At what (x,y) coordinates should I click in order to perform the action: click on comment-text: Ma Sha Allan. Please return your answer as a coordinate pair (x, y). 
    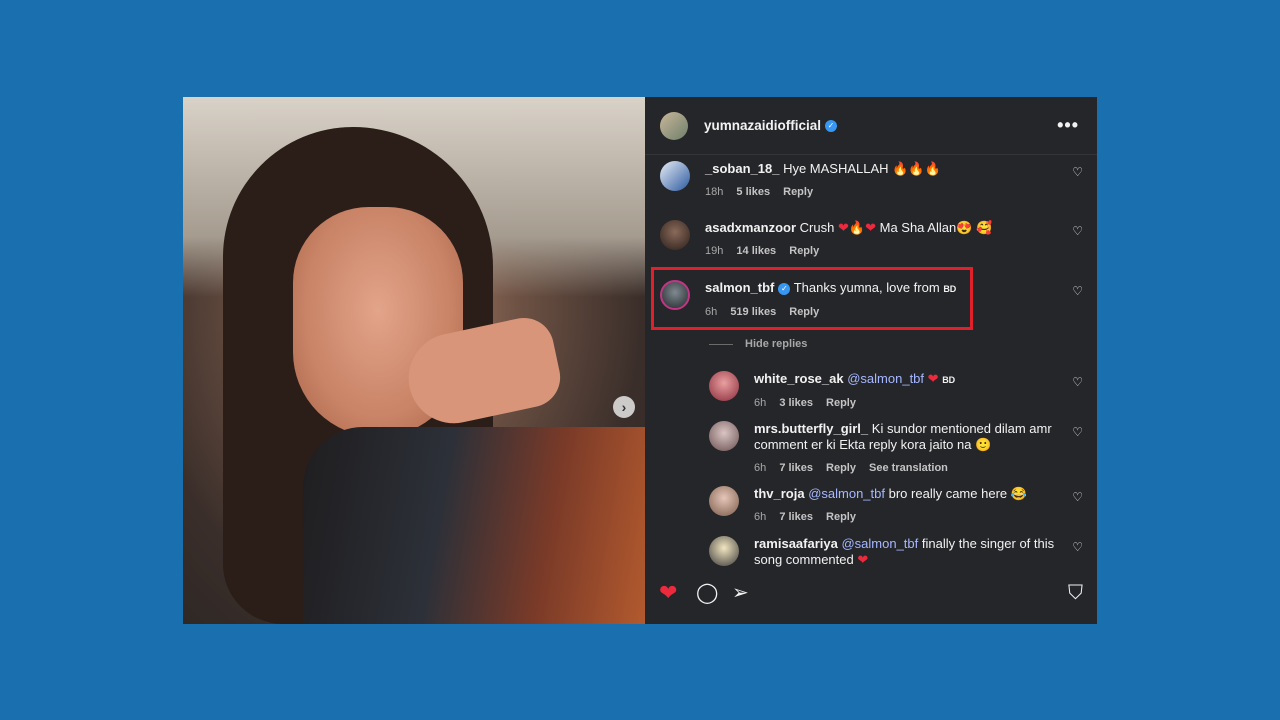
    Looking at the image, I should click on (918, 227).